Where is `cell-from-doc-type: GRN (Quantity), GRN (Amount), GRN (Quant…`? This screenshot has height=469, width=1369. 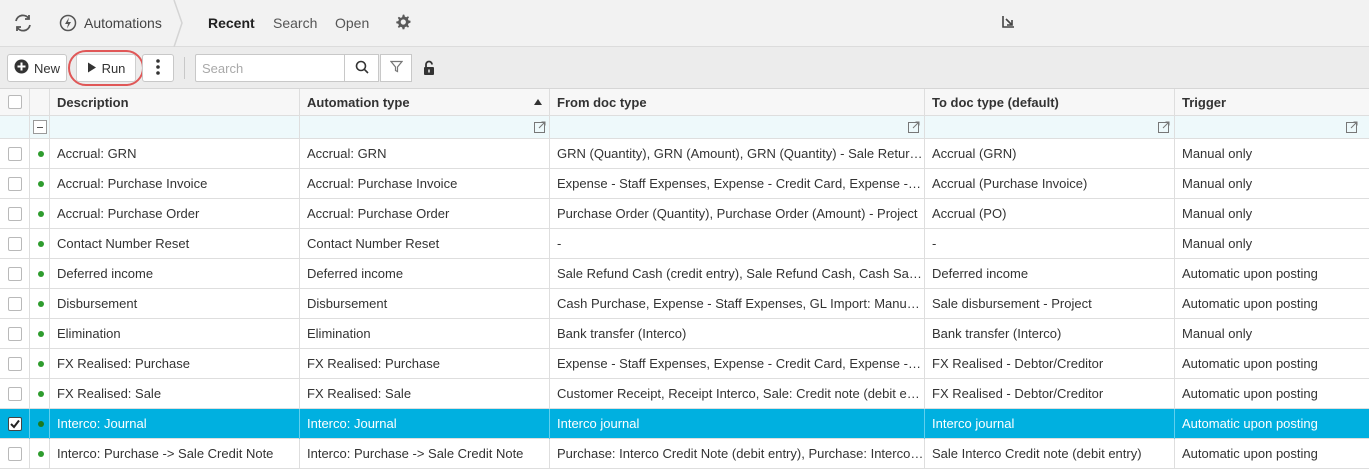 cell-from-doc-type: GRN (Quantity), GRN (Amount), GRN (Quant… is located at coordinates (737, 154).